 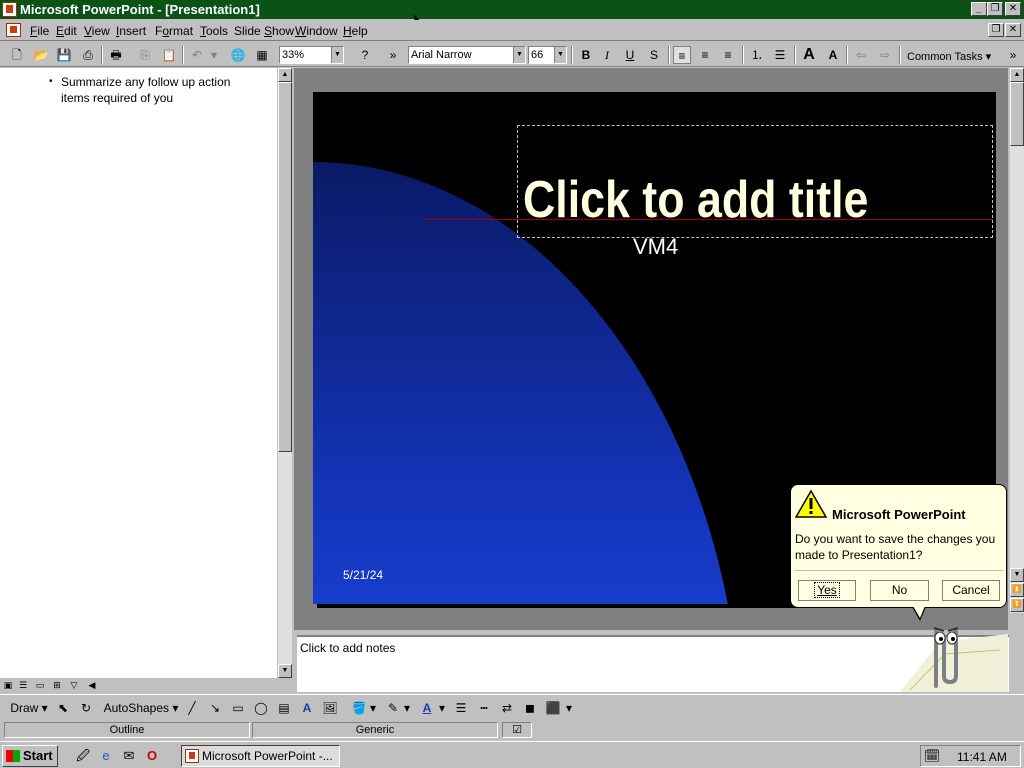 I want to click on print-icon: 🖶, so click(x=116, y=55).